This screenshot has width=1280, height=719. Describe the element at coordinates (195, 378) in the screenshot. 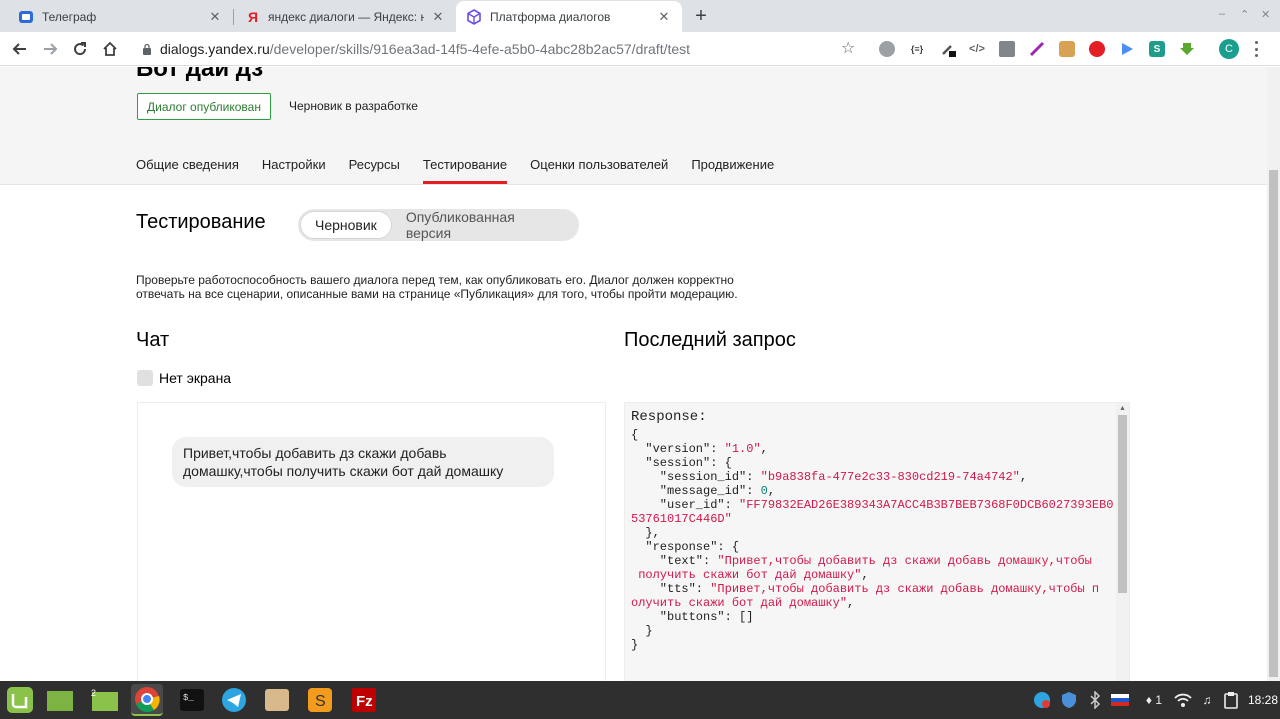

I see `no-screen-label: Нет экрана` at that location.